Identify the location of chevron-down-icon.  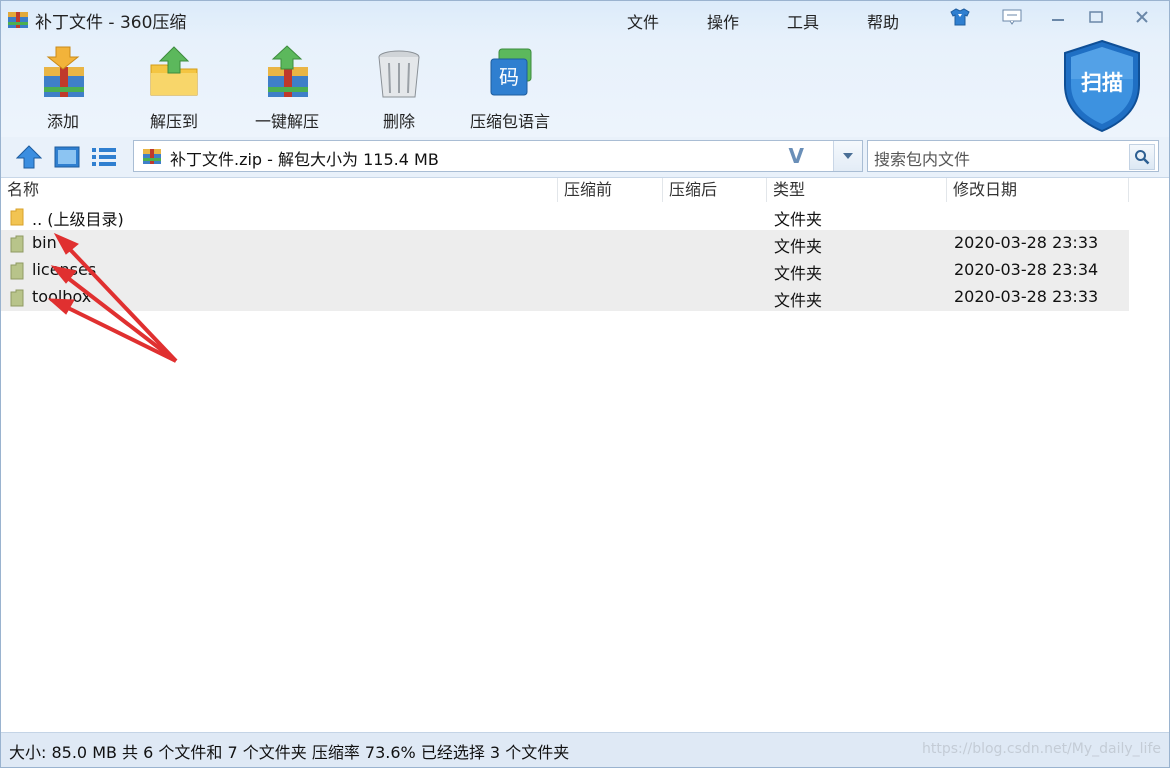
(848, 156).